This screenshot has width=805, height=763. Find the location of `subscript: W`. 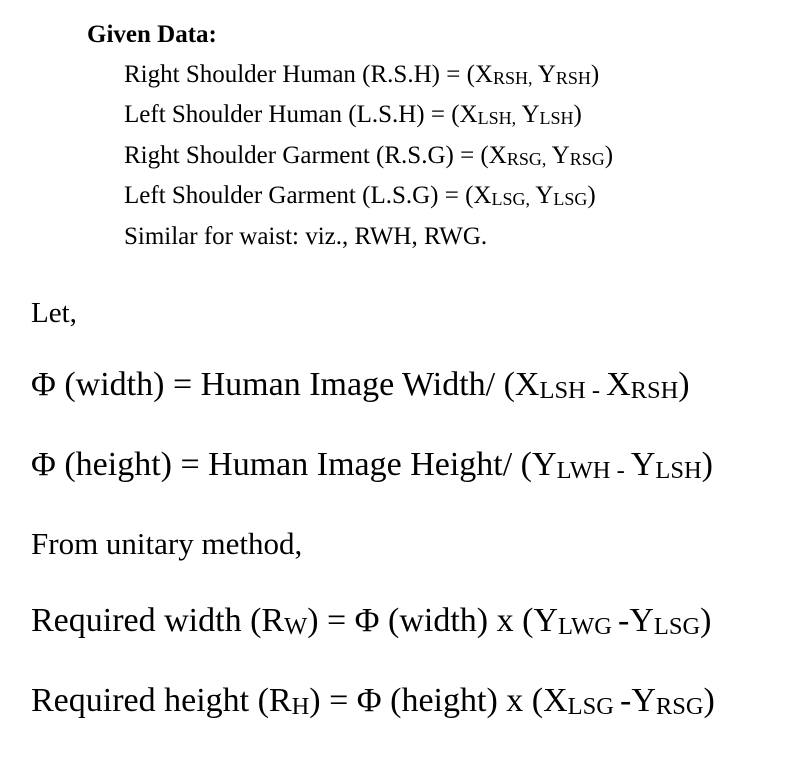

subscript: W is located at coordinates (296, 626).